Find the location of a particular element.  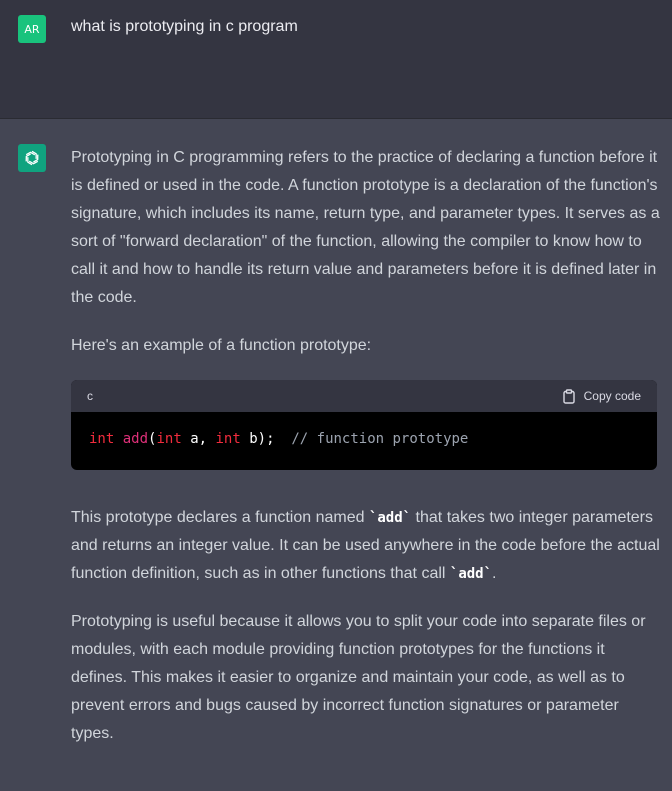

openai-logo-icon is located at coordinates (32, 158).